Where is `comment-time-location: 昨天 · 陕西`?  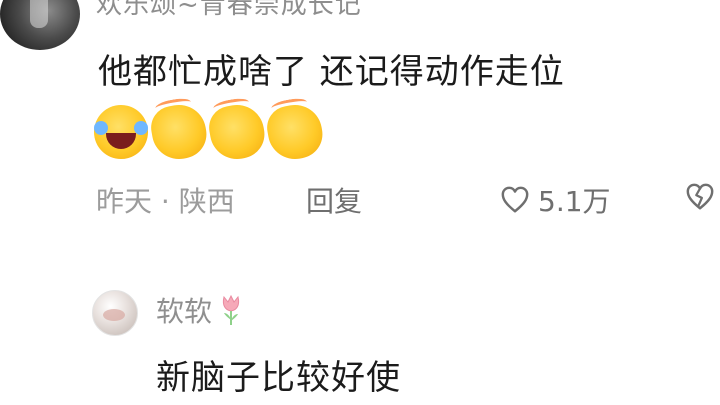
comment-time-location: 昨天 · 陕西 is located at coordinates (165, 201).